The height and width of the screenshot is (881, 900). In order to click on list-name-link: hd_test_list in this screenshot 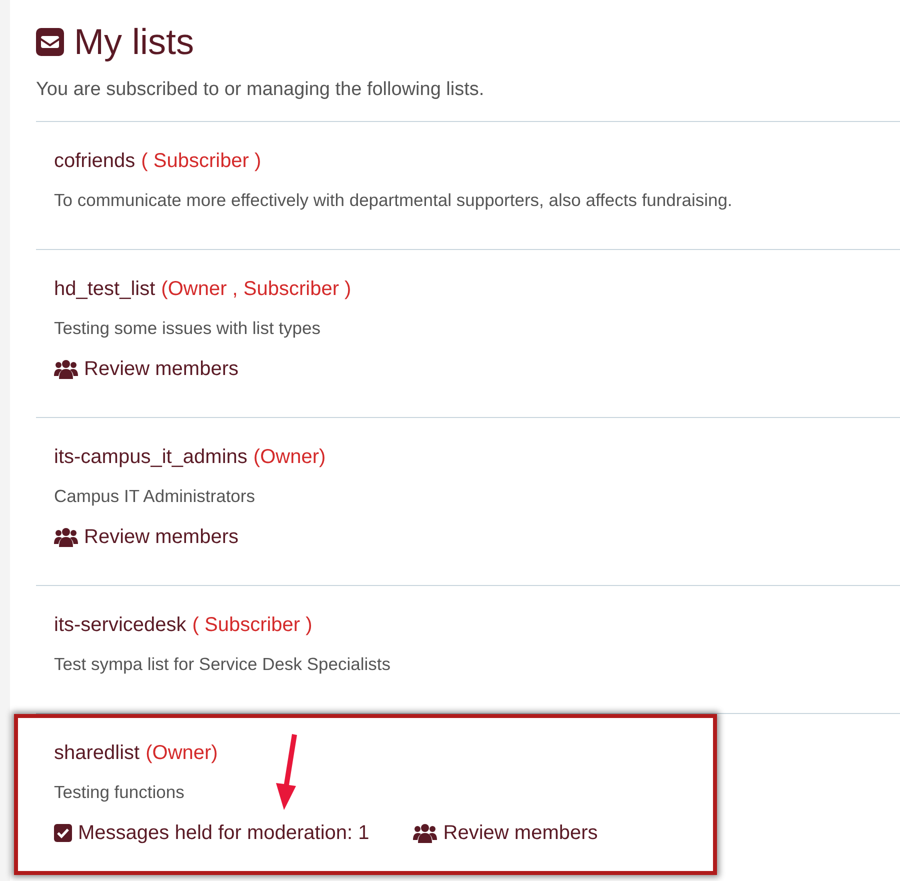, I will do `click(105, 289)`.